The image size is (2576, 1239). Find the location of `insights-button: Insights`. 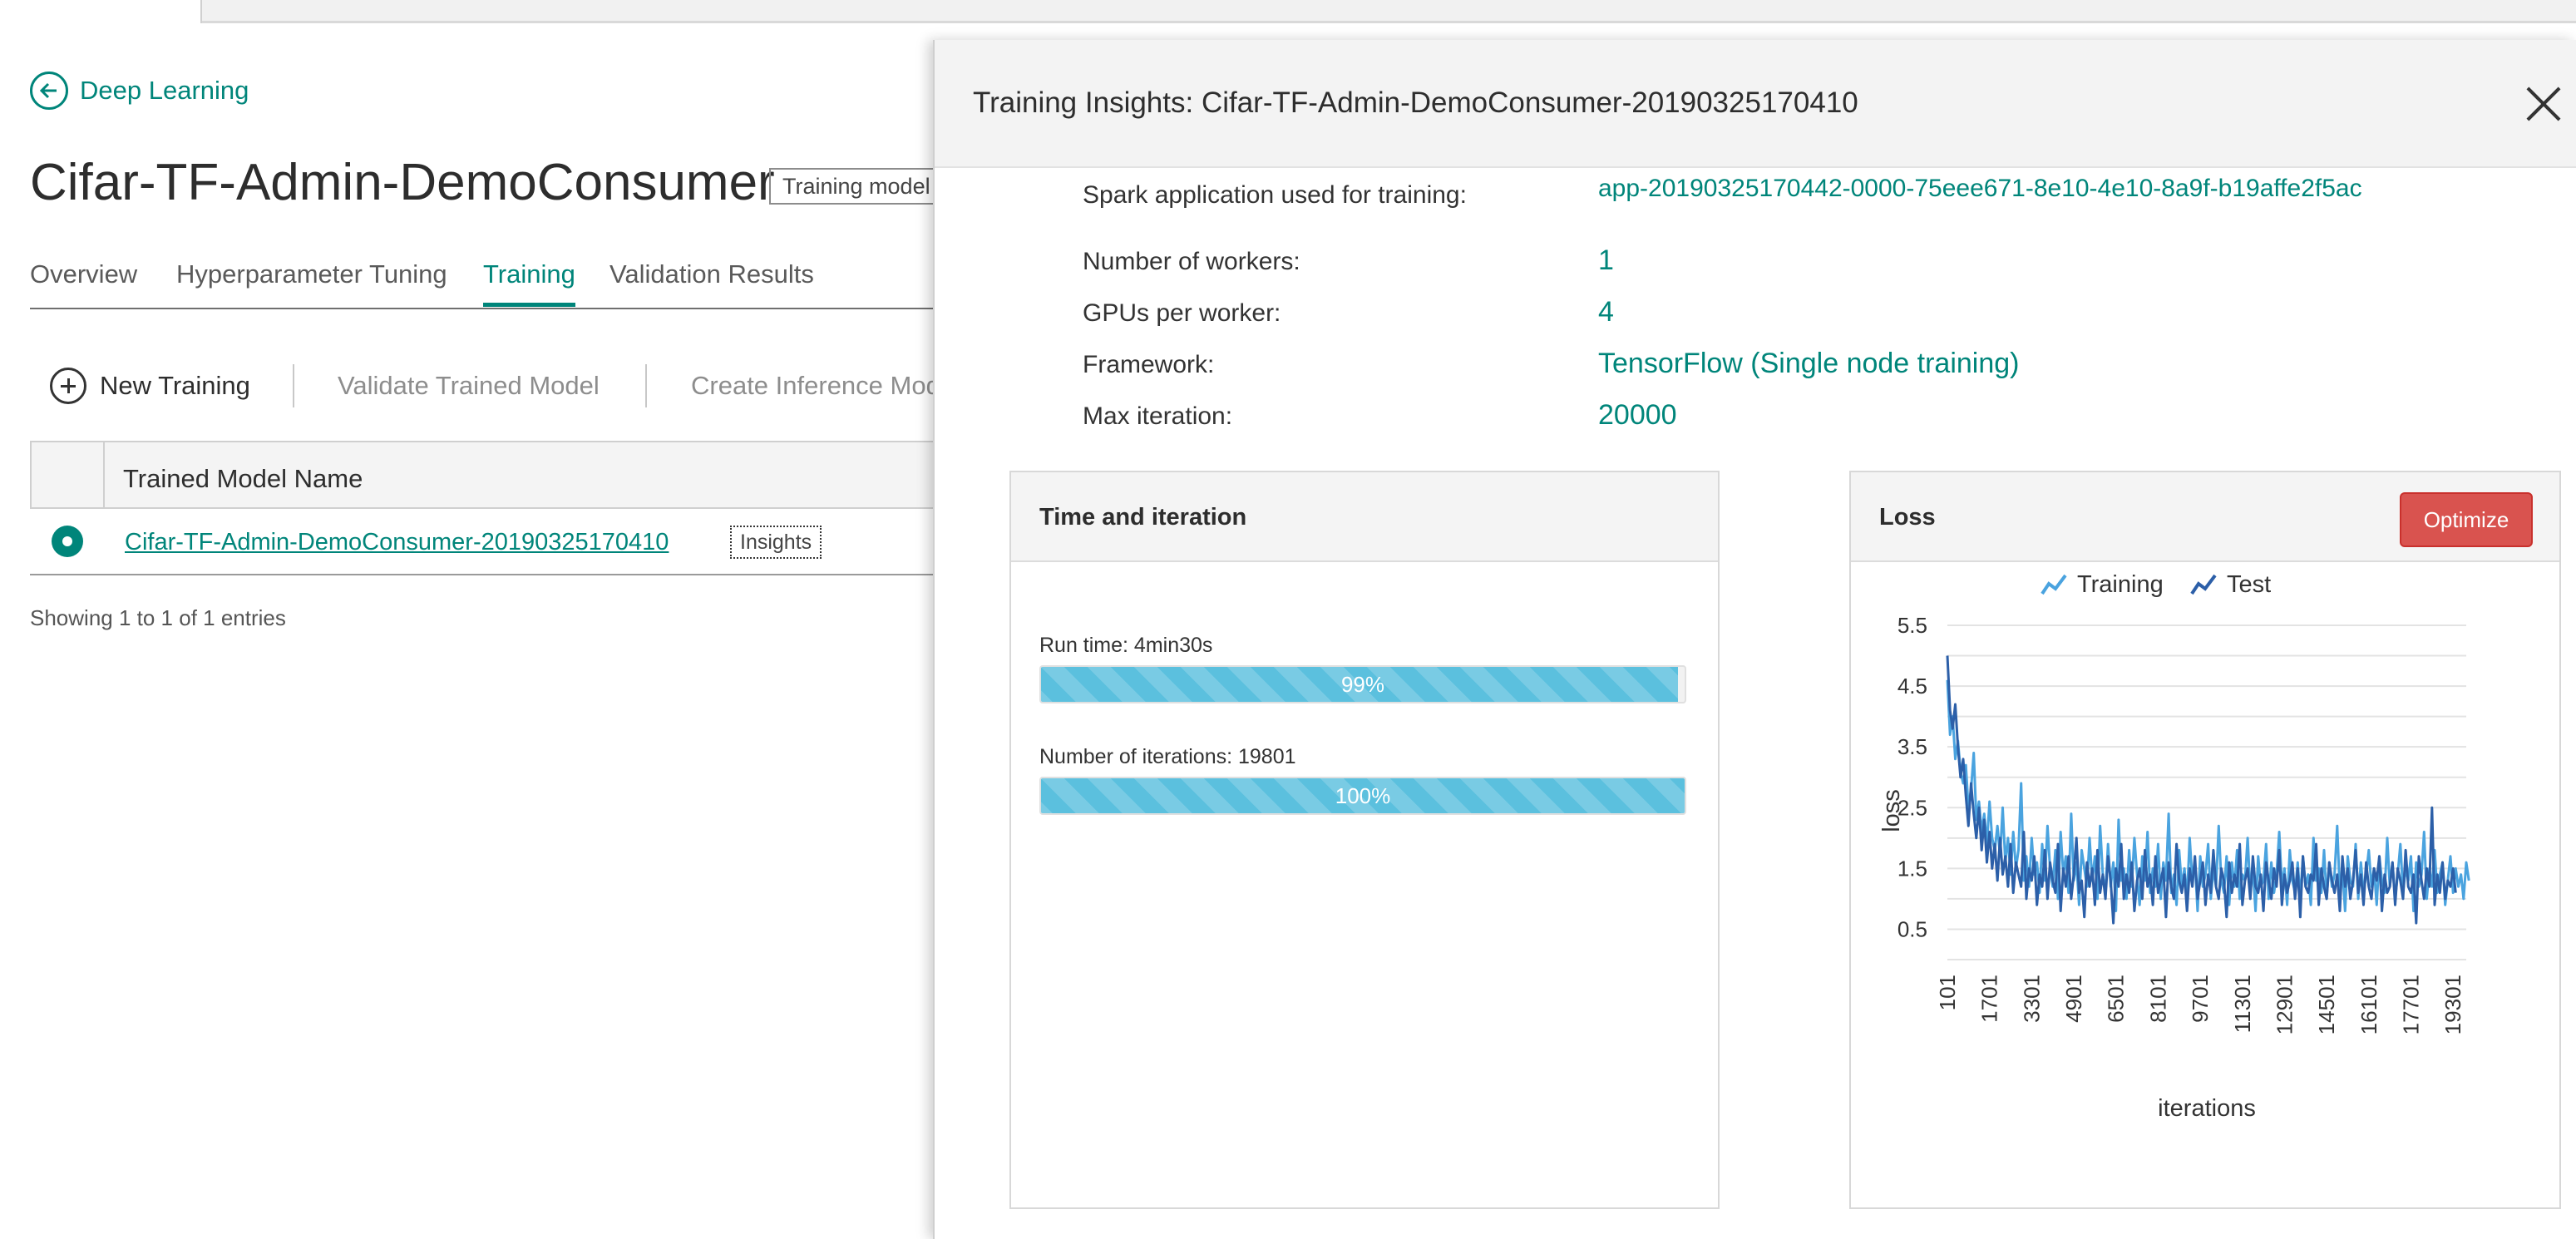

insights-button: Insights is located at coordinates (776, 542).